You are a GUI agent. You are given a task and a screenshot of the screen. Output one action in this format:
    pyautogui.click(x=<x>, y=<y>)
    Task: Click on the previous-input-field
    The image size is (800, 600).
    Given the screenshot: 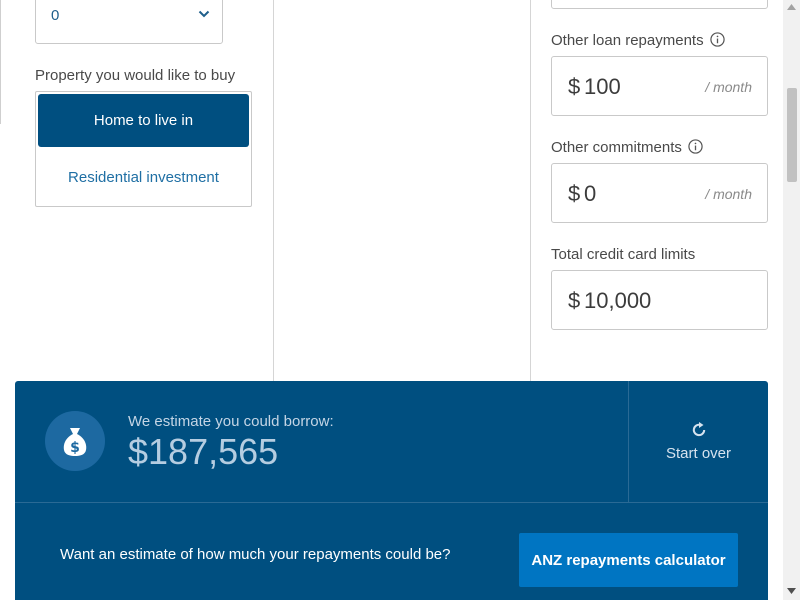 What is the action you would take?
    pyautogui.click(x=659, y=4)
    